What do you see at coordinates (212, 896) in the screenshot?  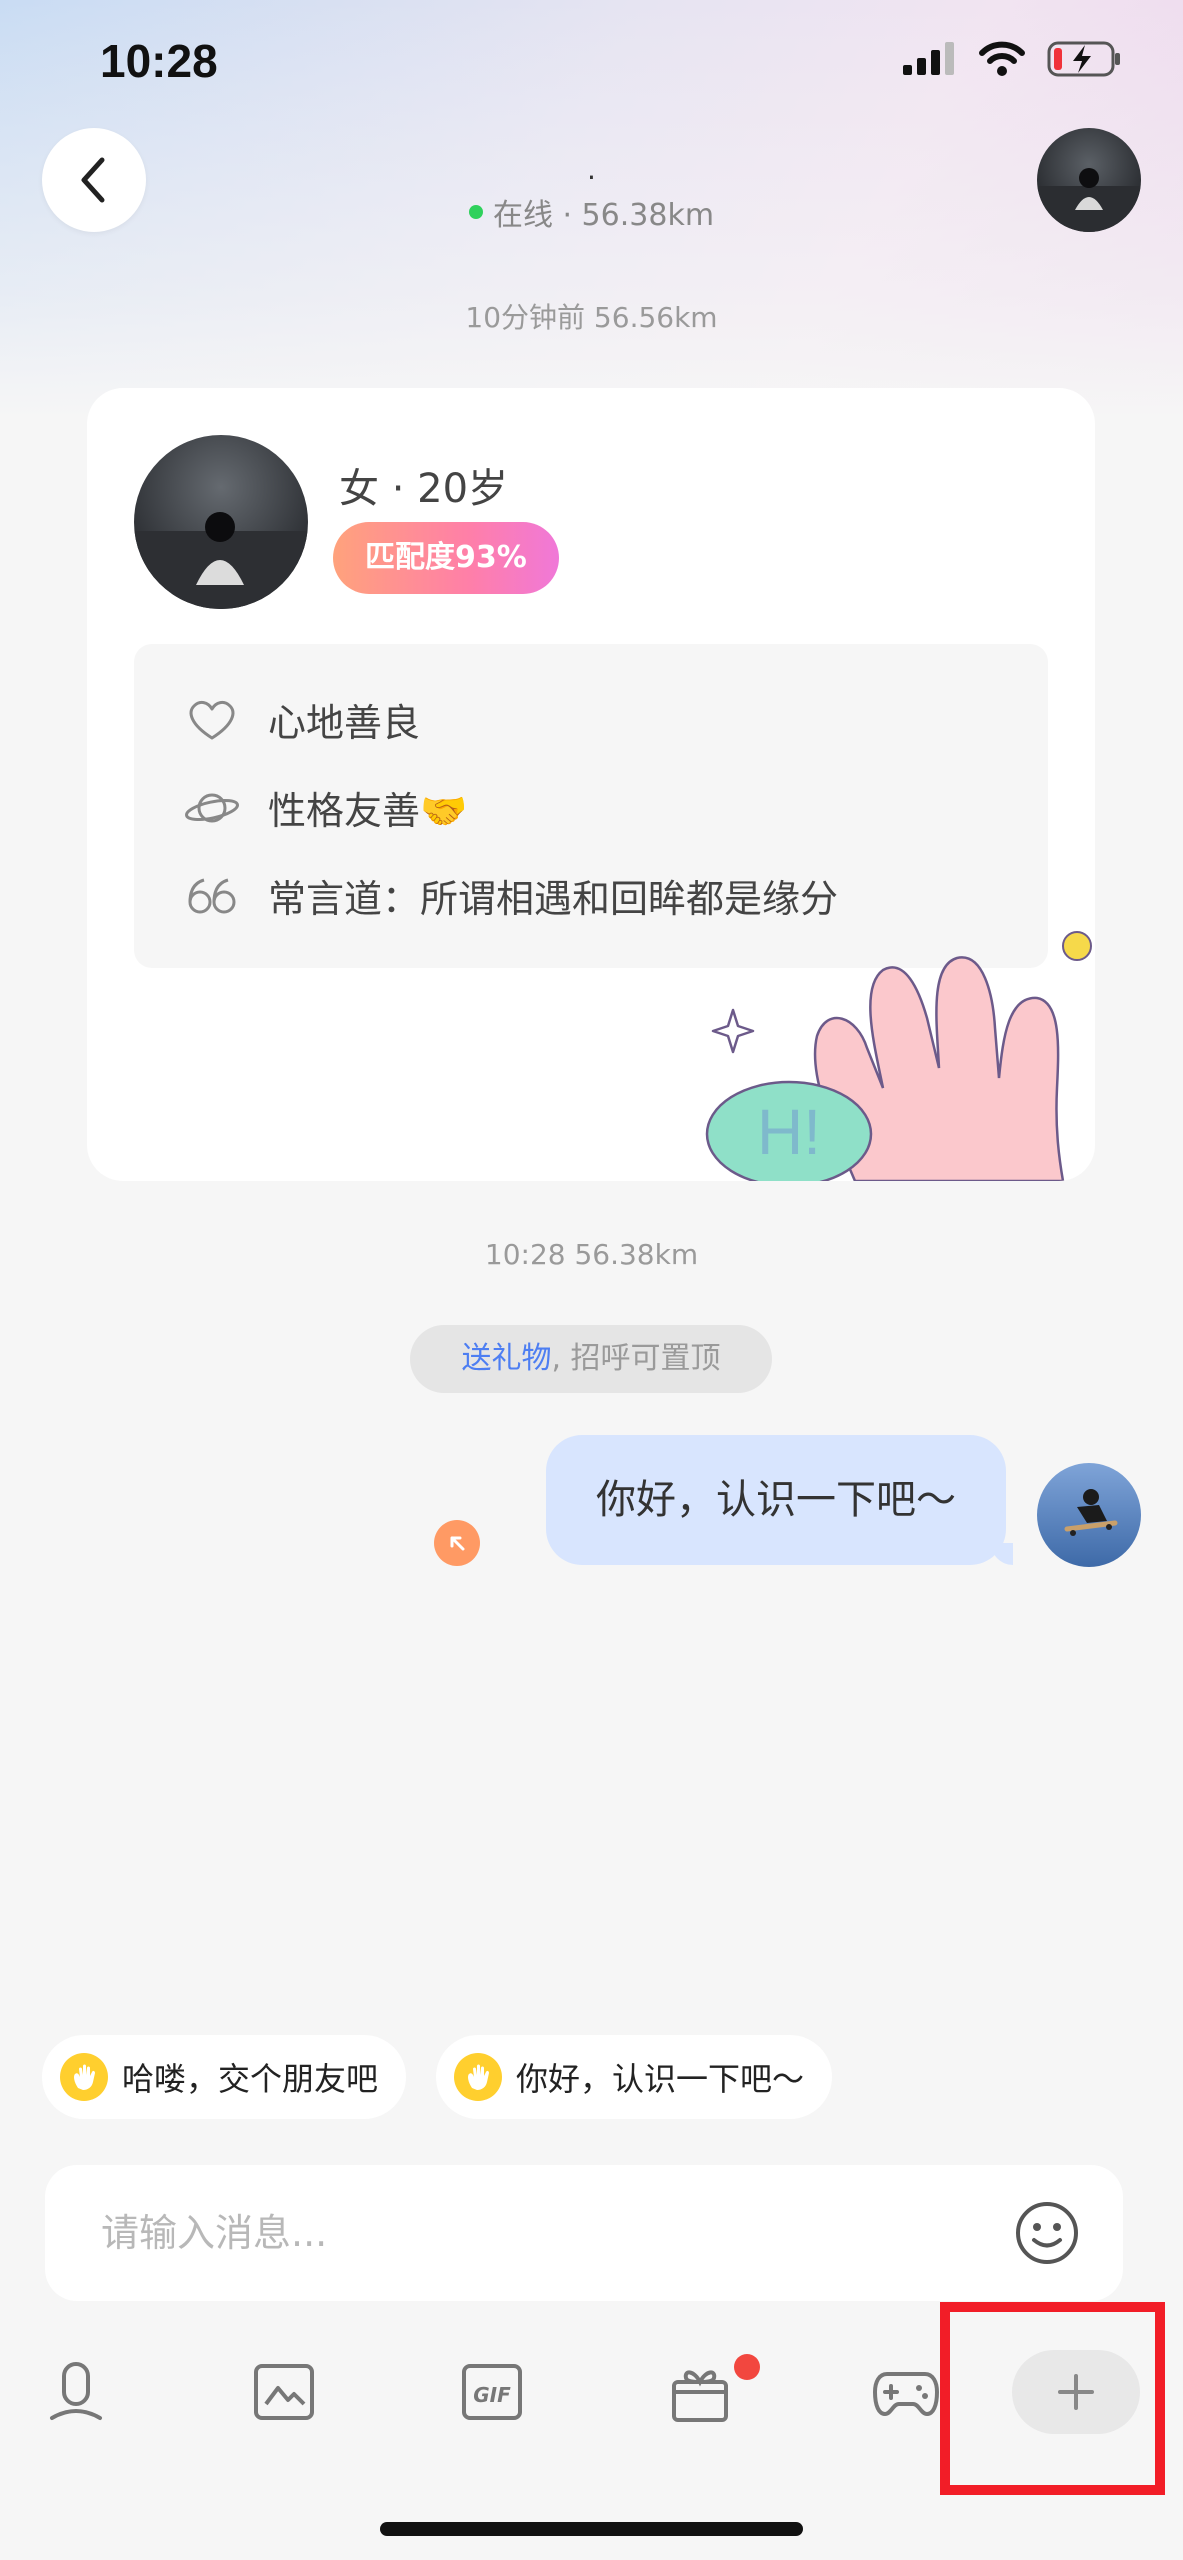 I see `quote-icon` at bounding box center [212, 896].